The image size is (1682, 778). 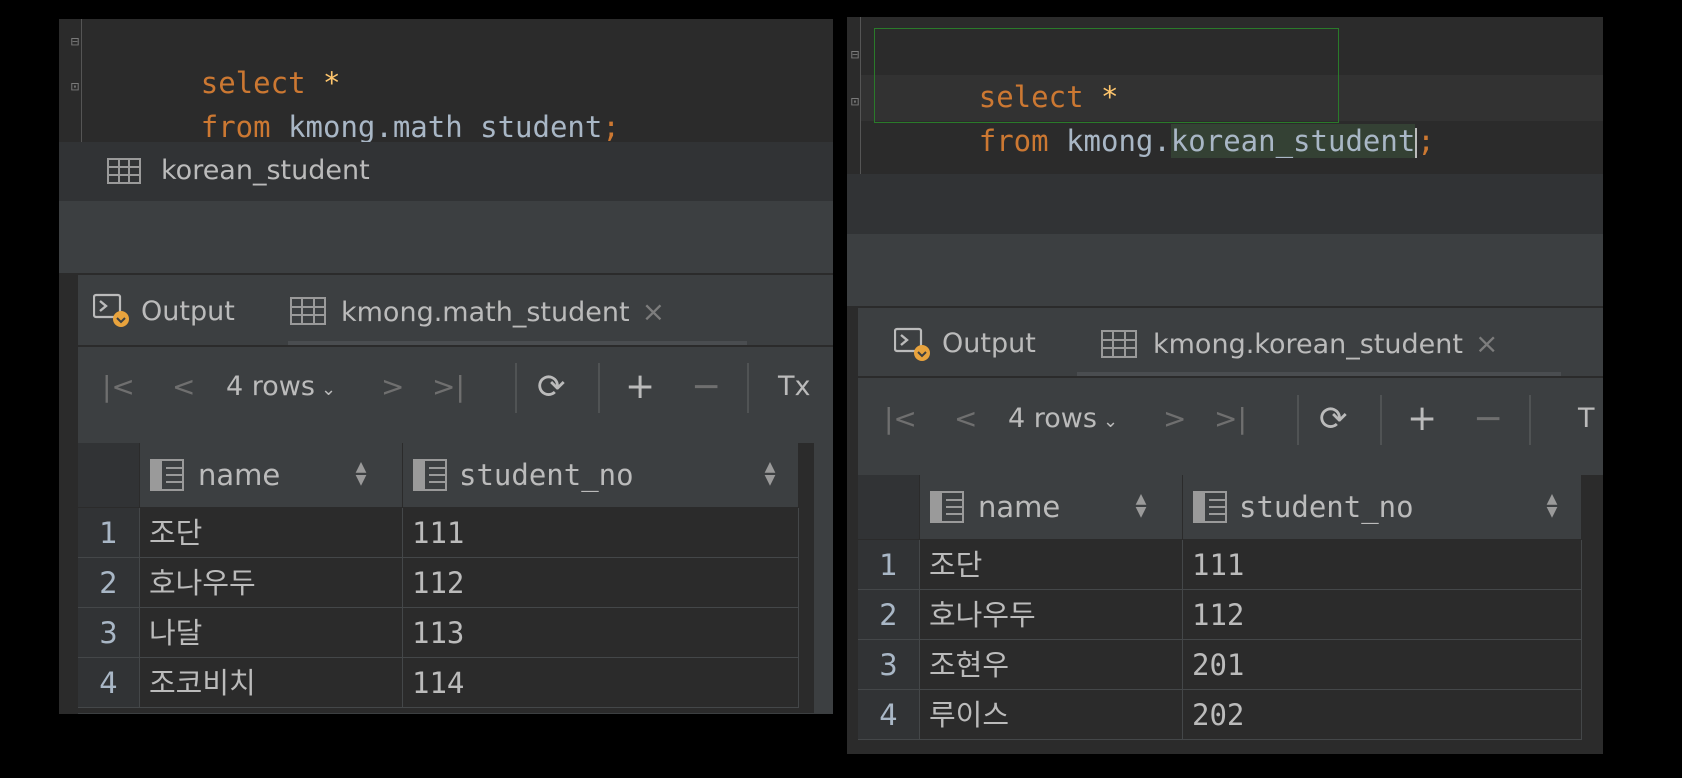 What do you see at coordinates (265, 171) in the screenshot?
I see `console-tab-label: korean_student` at bounding box center [265, 171].